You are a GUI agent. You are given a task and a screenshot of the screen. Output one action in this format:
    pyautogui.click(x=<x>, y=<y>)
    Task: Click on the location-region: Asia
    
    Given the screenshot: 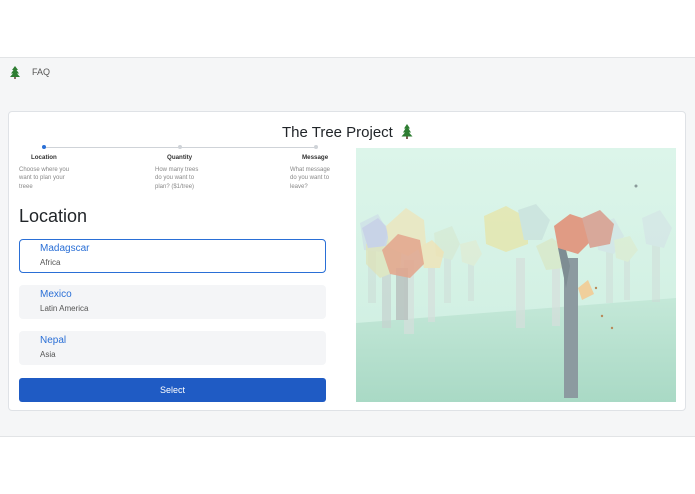 What is the action you would take?
    pyautogui.click(x=48, y=354)
    